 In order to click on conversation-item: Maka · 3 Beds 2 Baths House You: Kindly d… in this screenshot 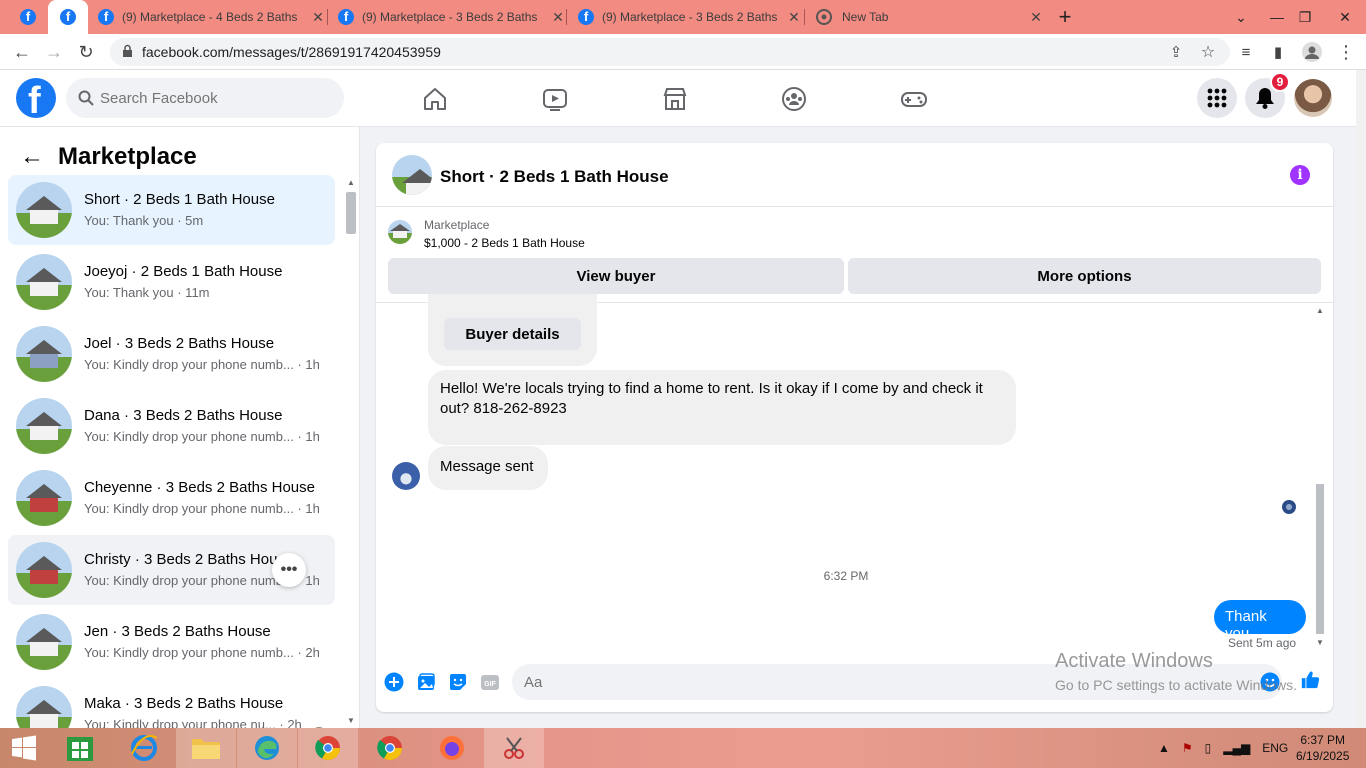, I will do `click(171, 703)`.